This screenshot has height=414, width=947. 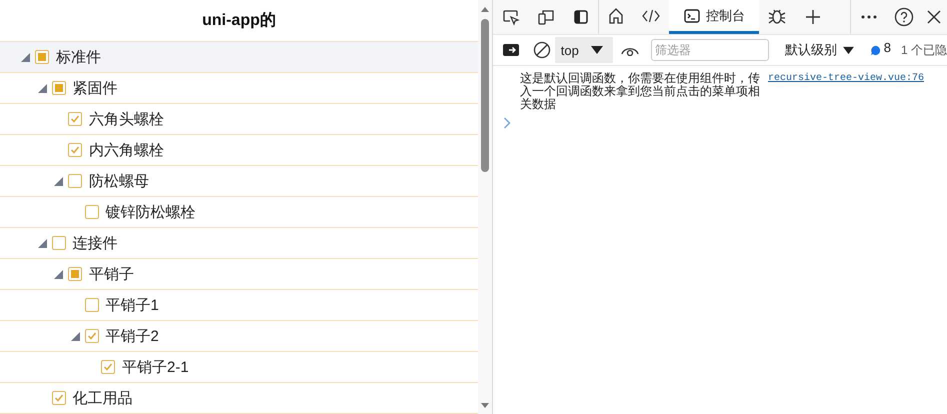 I want to click on tree-label: 标准件, so click(x=78, y=57).